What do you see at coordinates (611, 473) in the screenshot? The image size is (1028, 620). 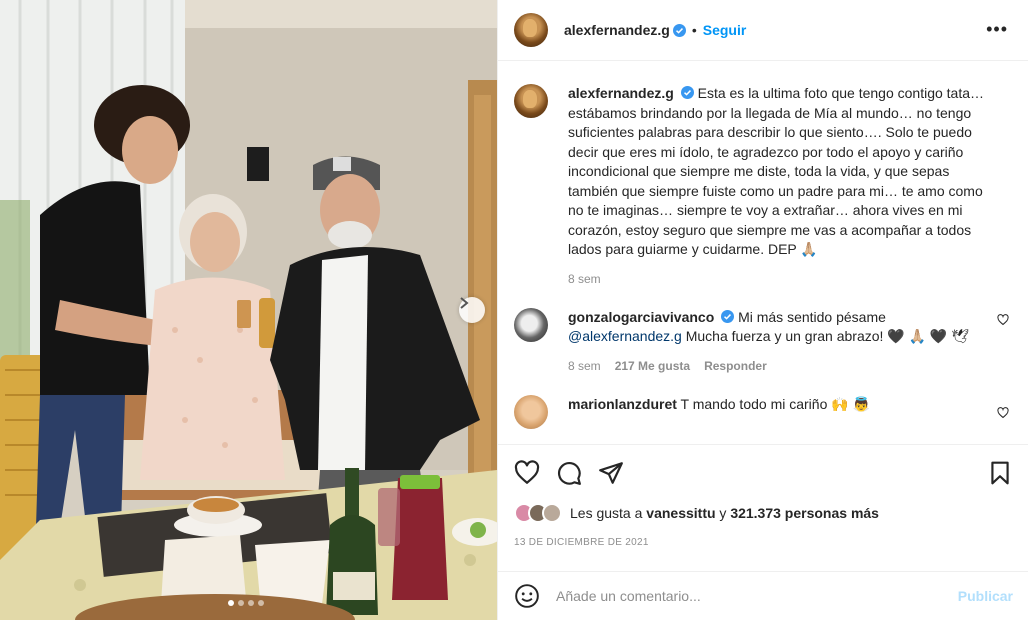 I see `share-paper-plane-icon` at bounding box center [611, 473].